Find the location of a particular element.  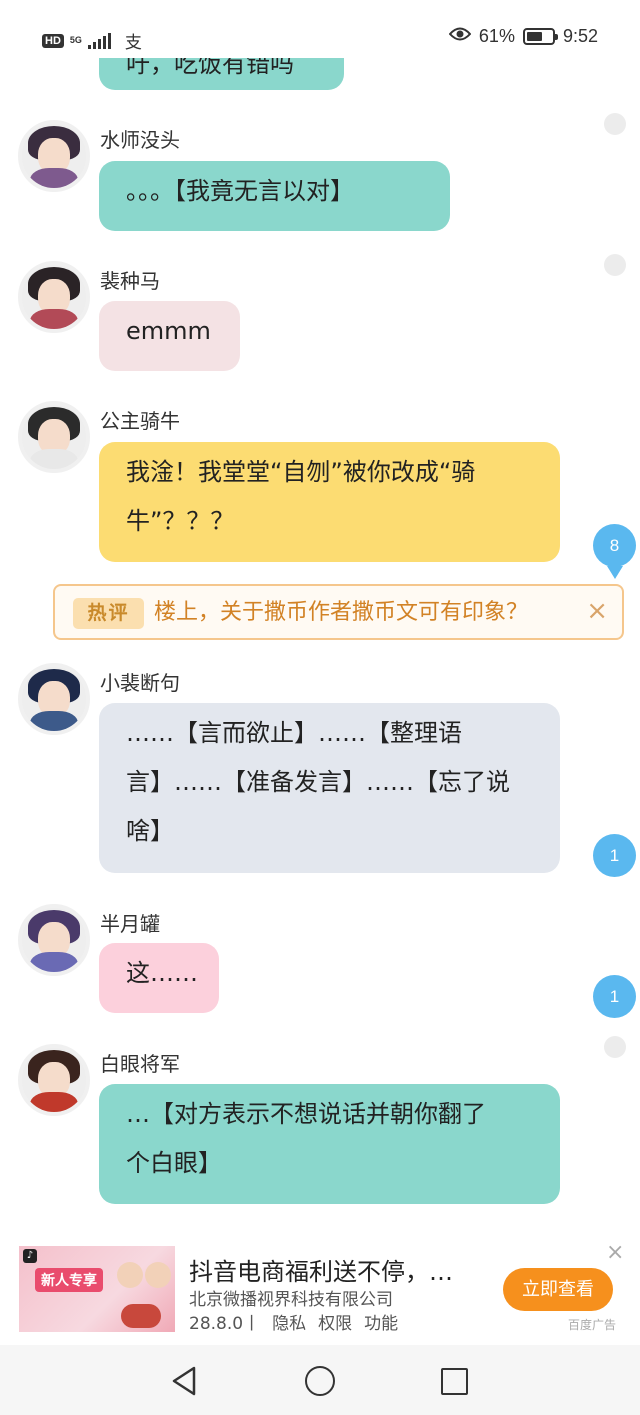

chat-bubble: emmm is located at coordinates (169, 336).